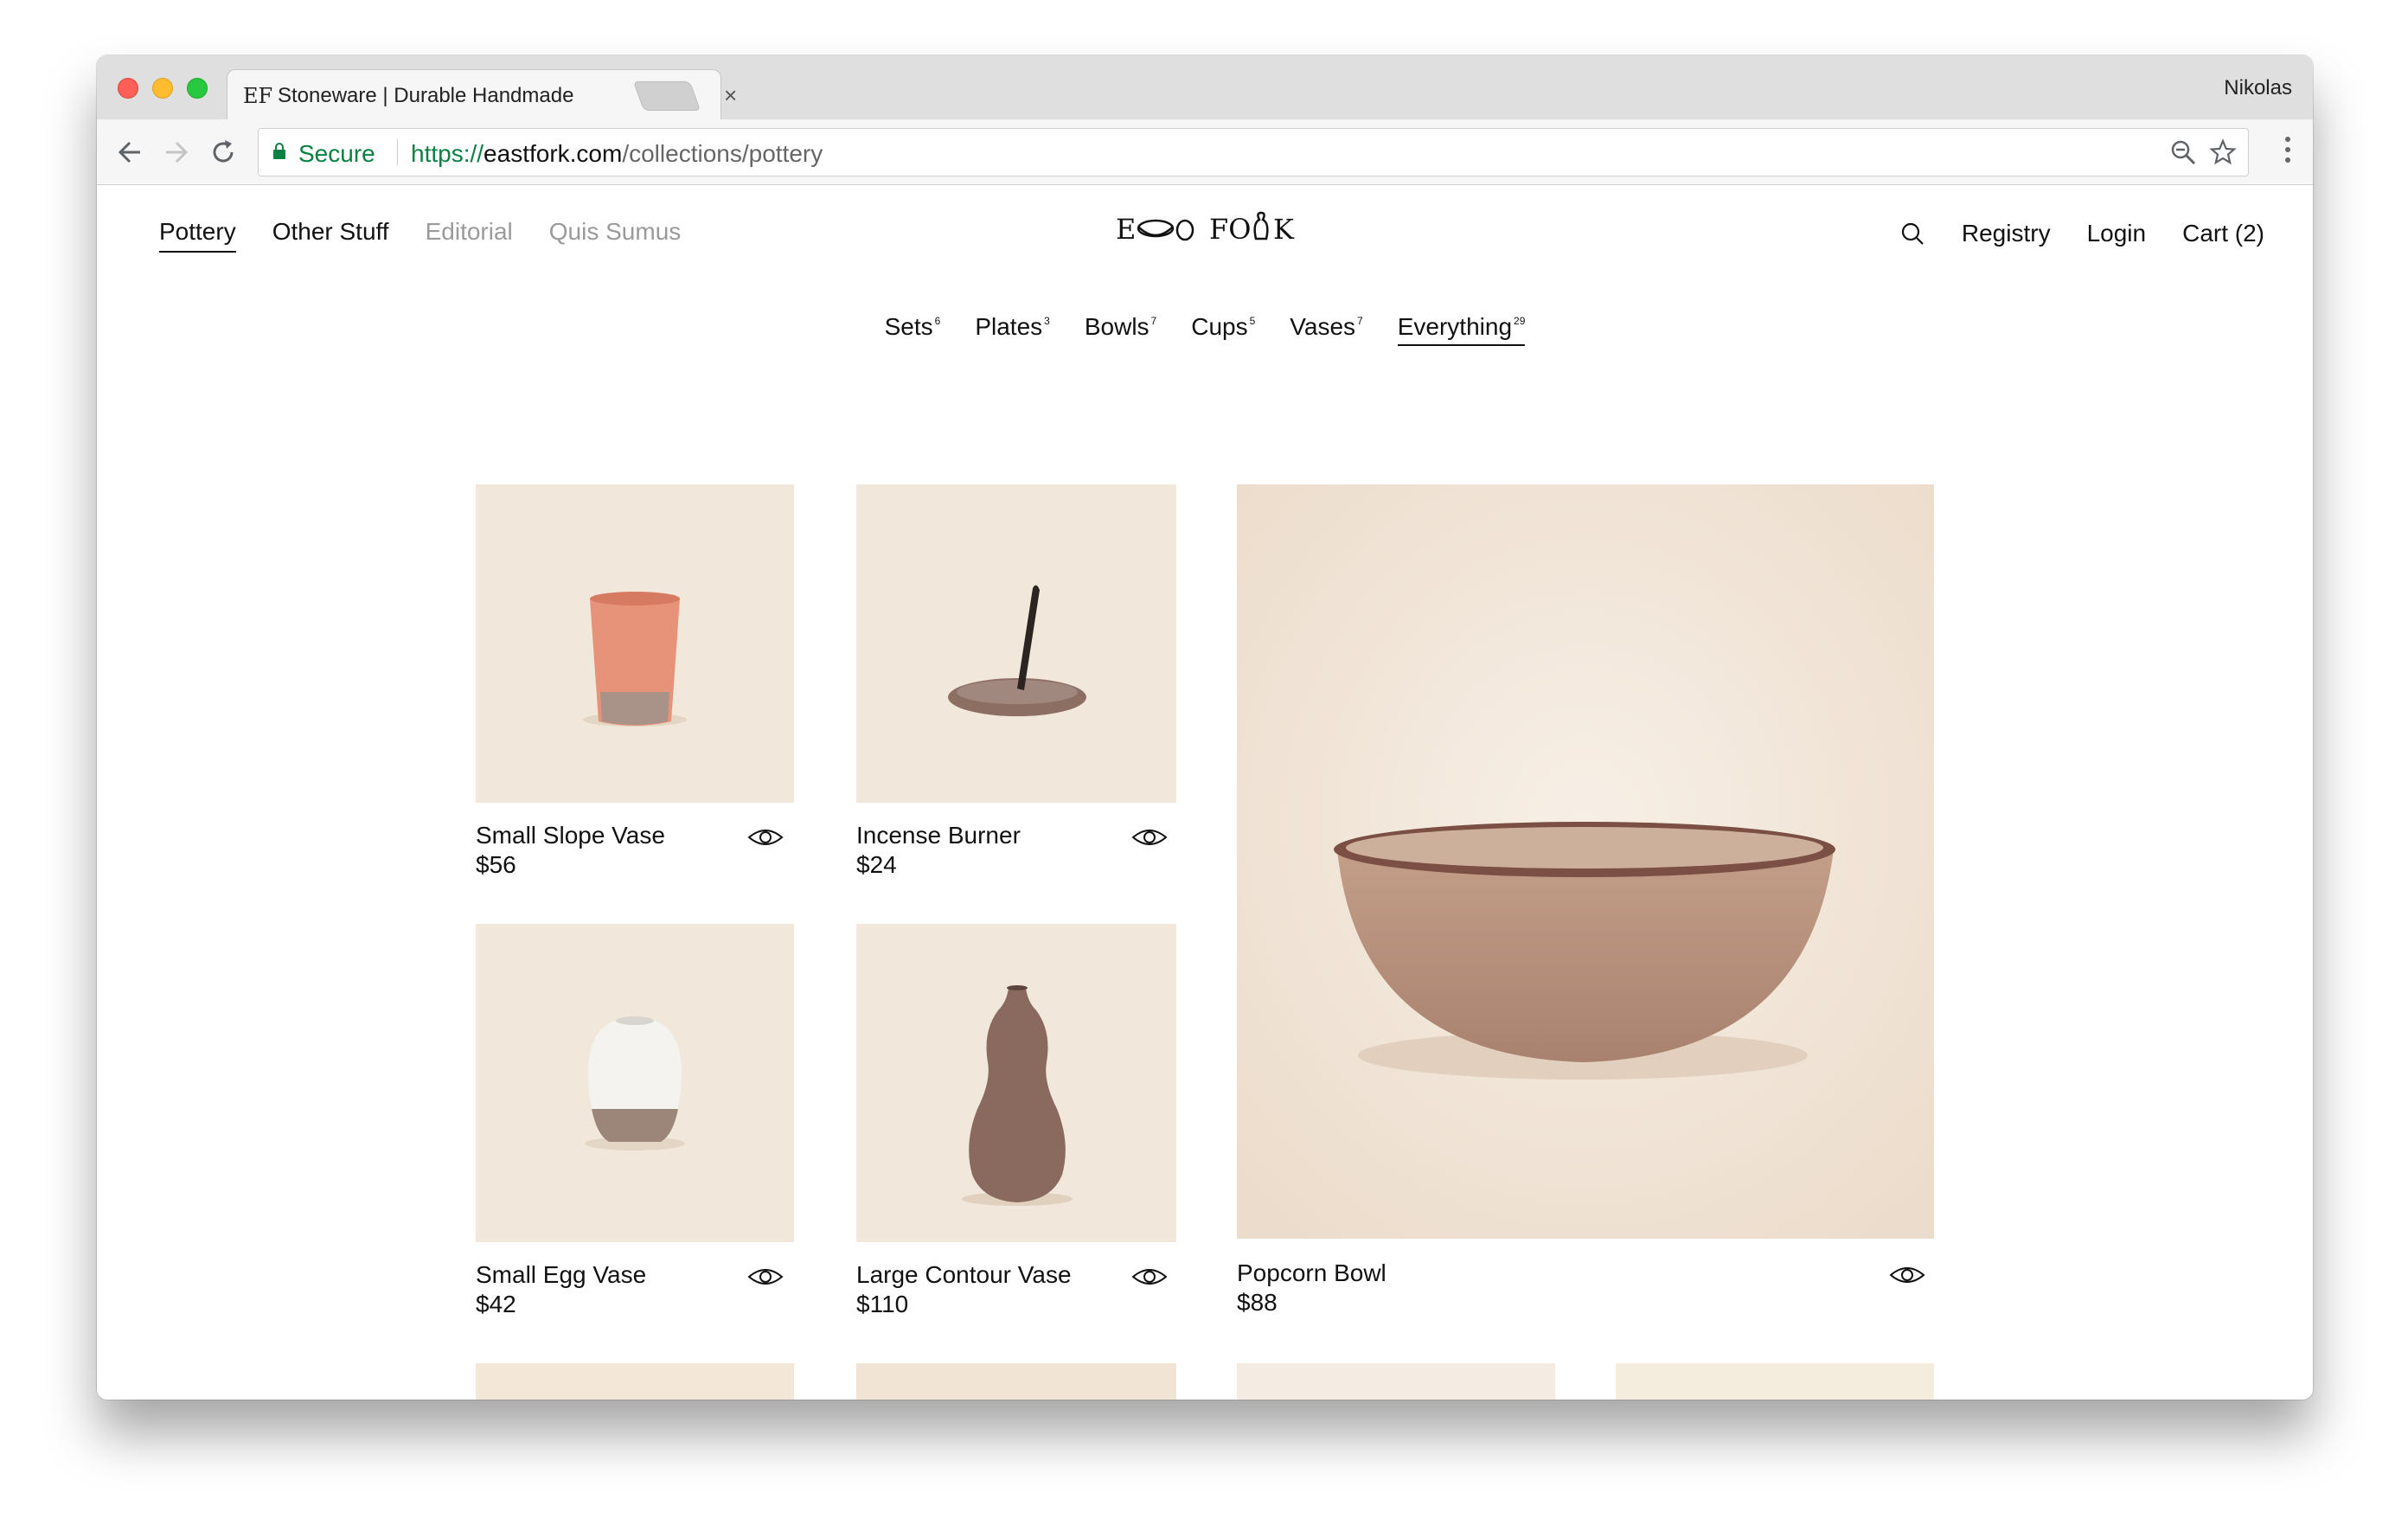 The height and width of the screenshot is (1538, 2408). What do you see at coordinates (397, 152) in the screenshot?
I see `address-separator` at bounding box center [397, 152].